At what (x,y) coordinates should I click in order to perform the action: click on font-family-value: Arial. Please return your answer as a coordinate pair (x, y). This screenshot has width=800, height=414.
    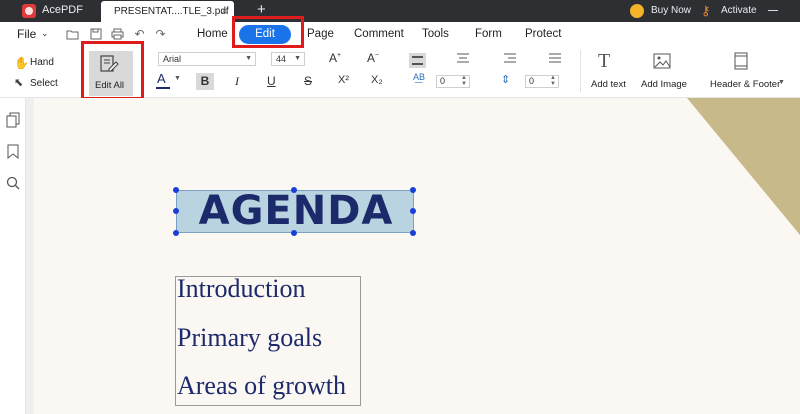
    Looking at the image, I should click on (172, 59).